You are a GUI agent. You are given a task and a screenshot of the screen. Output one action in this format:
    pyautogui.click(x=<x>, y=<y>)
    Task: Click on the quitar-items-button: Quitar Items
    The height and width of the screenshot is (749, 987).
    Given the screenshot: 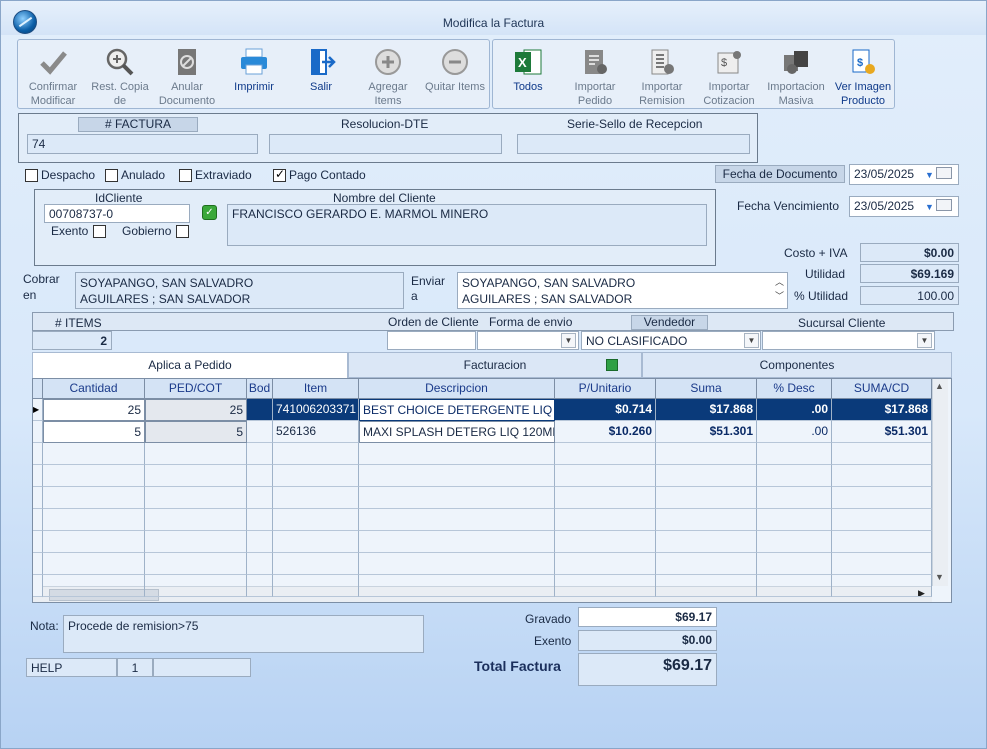 What is the action you would take?
    pyautogui.click(x=455, y=76)
    